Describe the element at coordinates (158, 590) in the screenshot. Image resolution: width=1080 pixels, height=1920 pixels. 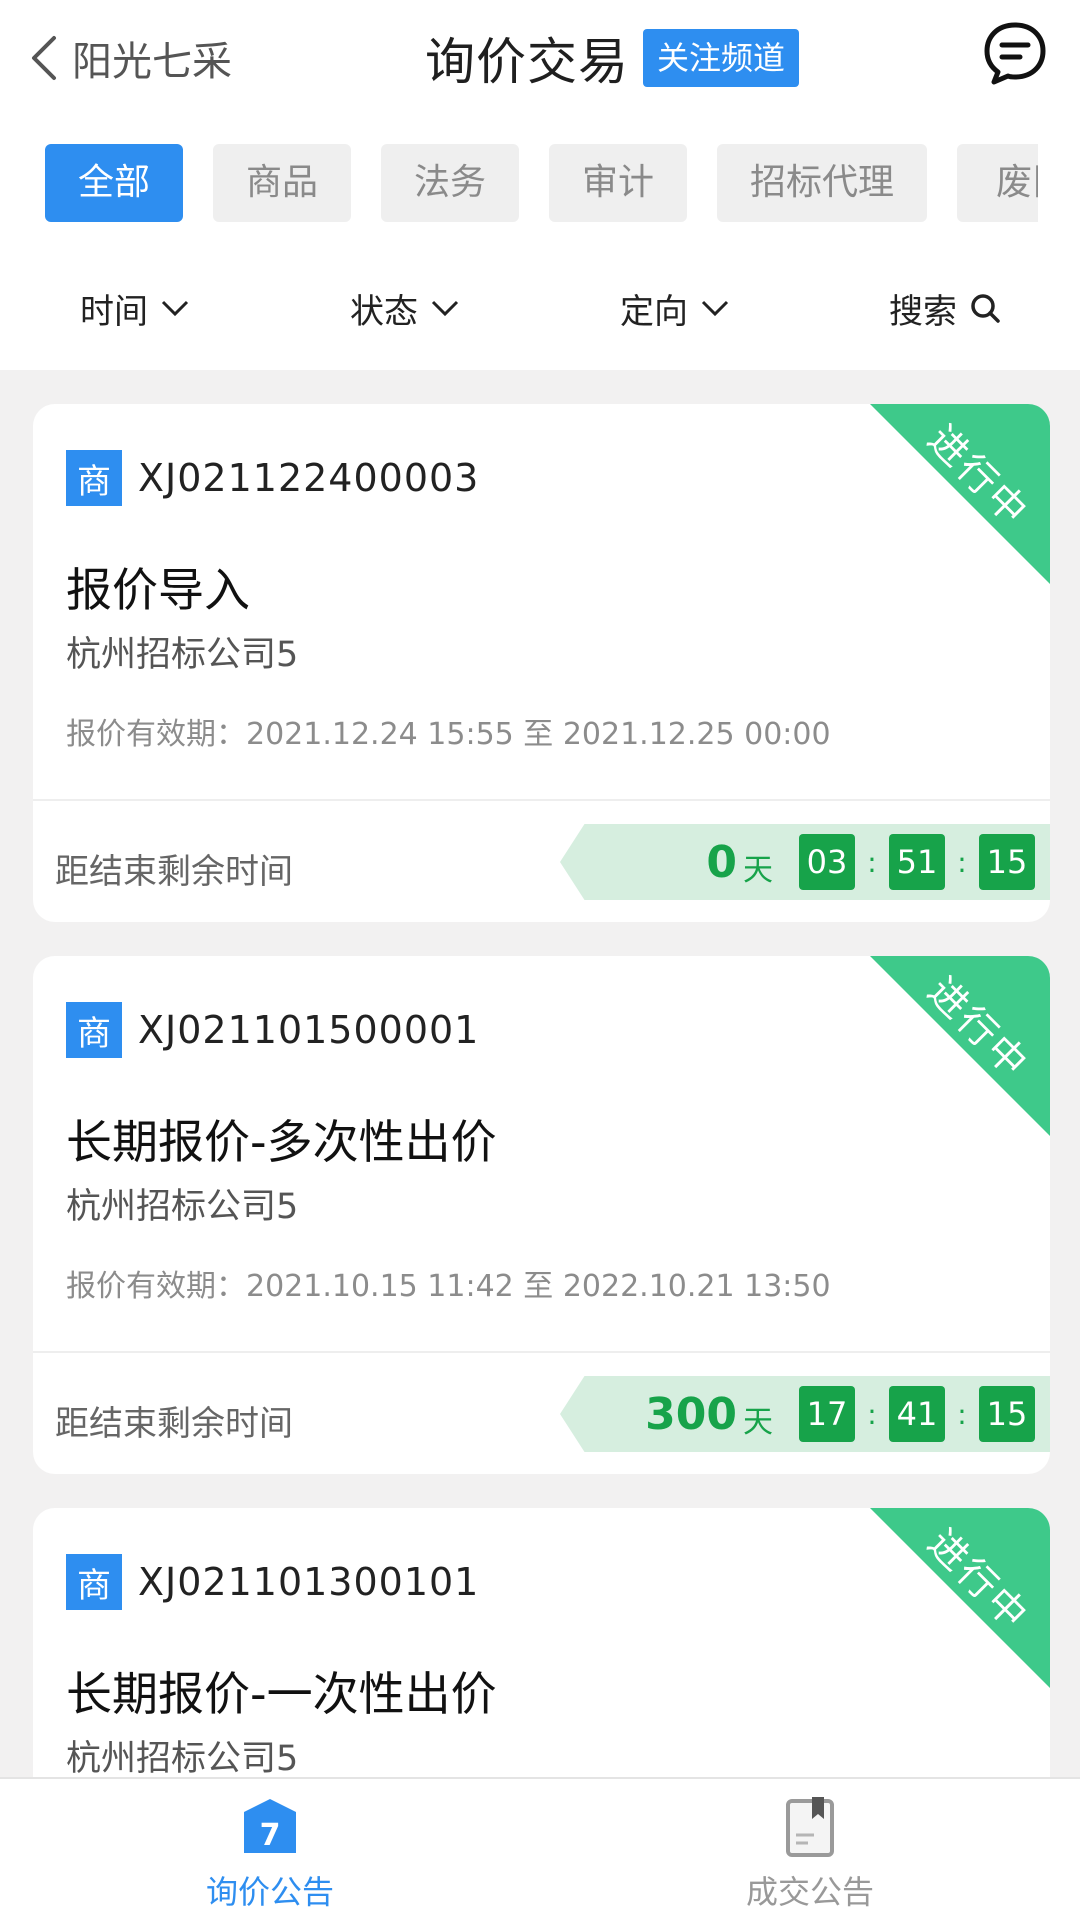
I see `card-title: 报价导入` at that location.